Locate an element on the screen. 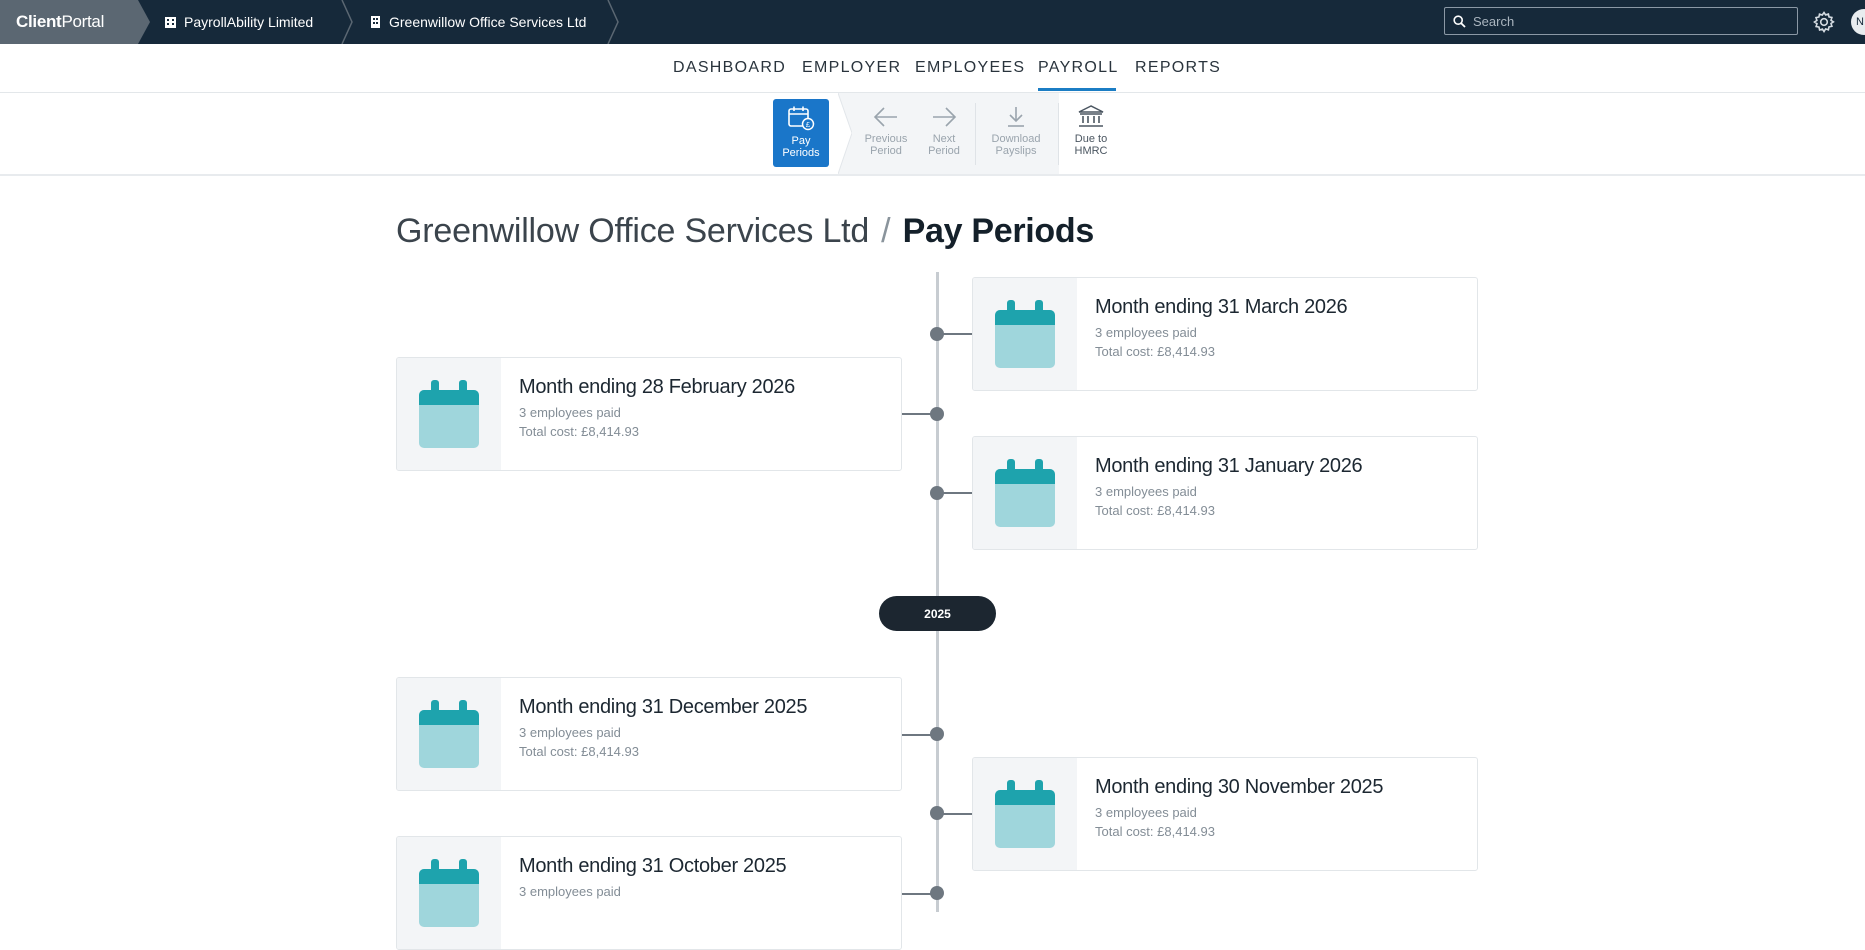 Image resolution: width=1865 pixels, height=950 pixels. year-marker: 2025 is located at coordinates (937, 613).